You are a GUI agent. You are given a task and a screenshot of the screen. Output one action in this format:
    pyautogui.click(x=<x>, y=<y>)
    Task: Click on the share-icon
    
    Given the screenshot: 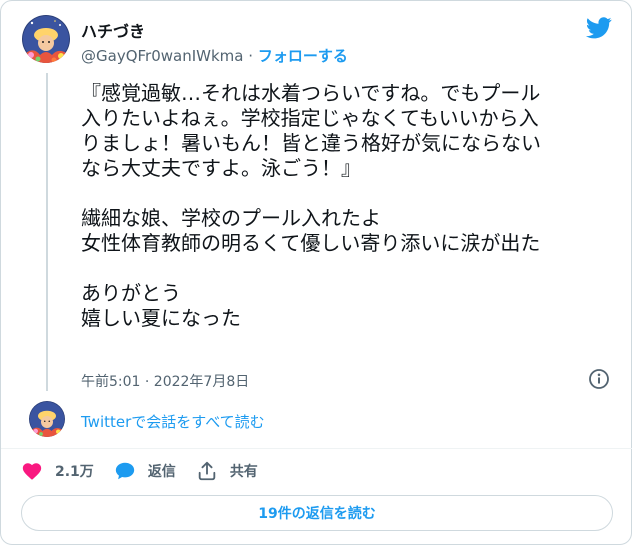 What is the action you would take?
    pyautogui.click(x=207, y=471)
    